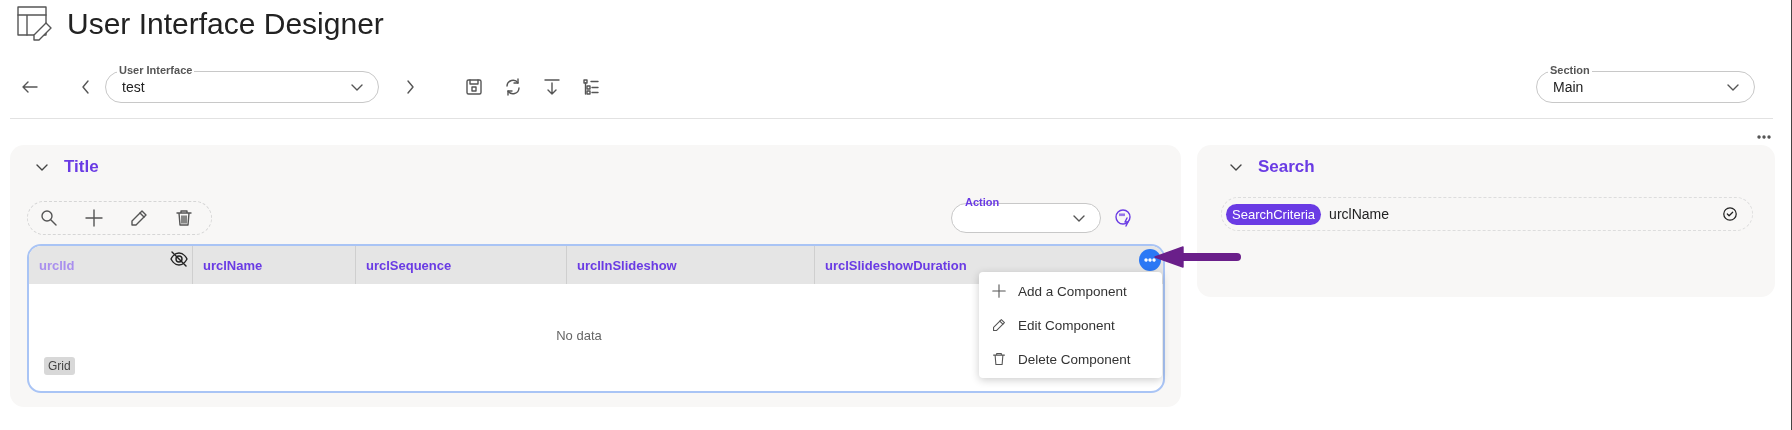  I want to click on column-label: urclInSlideshow, so click(627, 265).